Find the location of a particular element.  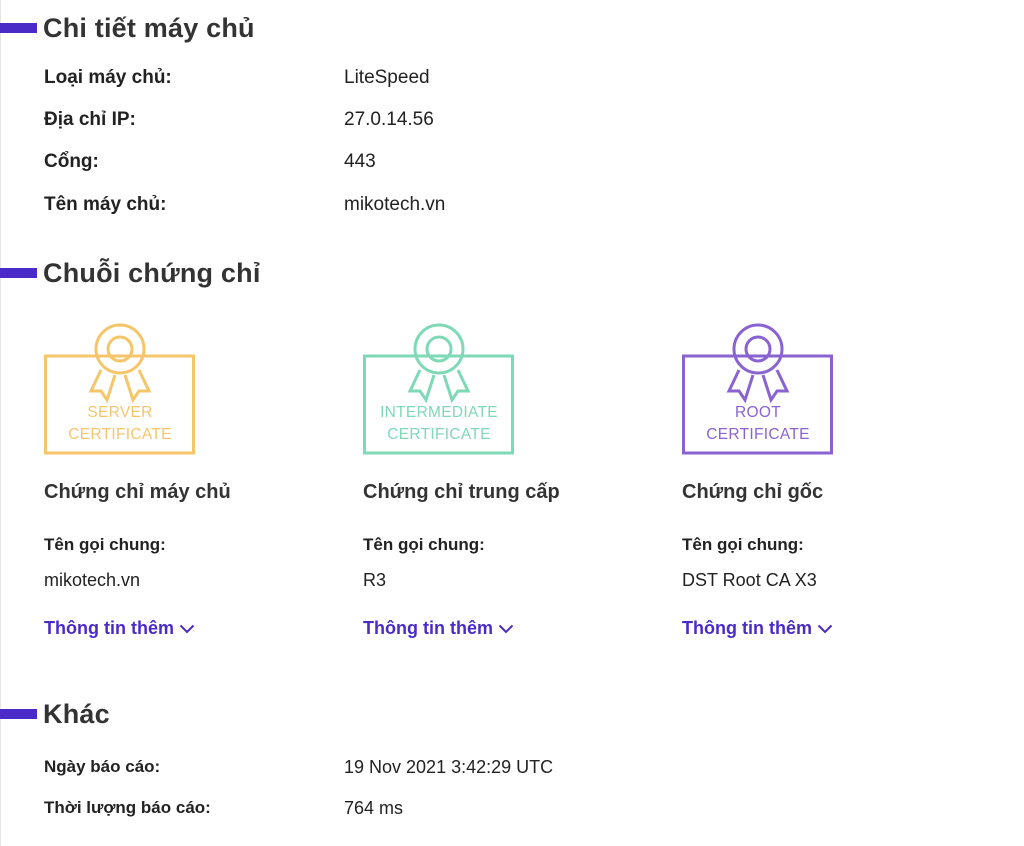

certificate-title: Chứng chỉ gốc is located at coordinates (753, 492).